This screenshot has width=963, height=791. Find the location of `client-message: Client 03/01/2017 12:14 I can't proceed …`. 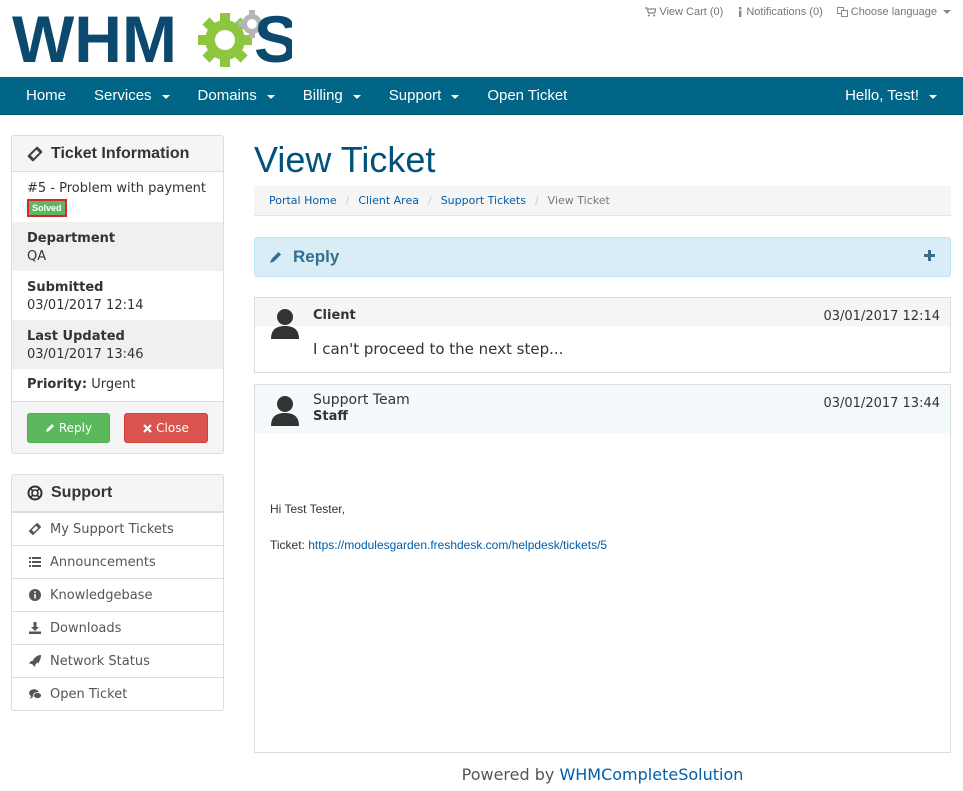

client-message: Client 03/01/2017 12:14 I can't proceed … is located at coordinates (602, 335).